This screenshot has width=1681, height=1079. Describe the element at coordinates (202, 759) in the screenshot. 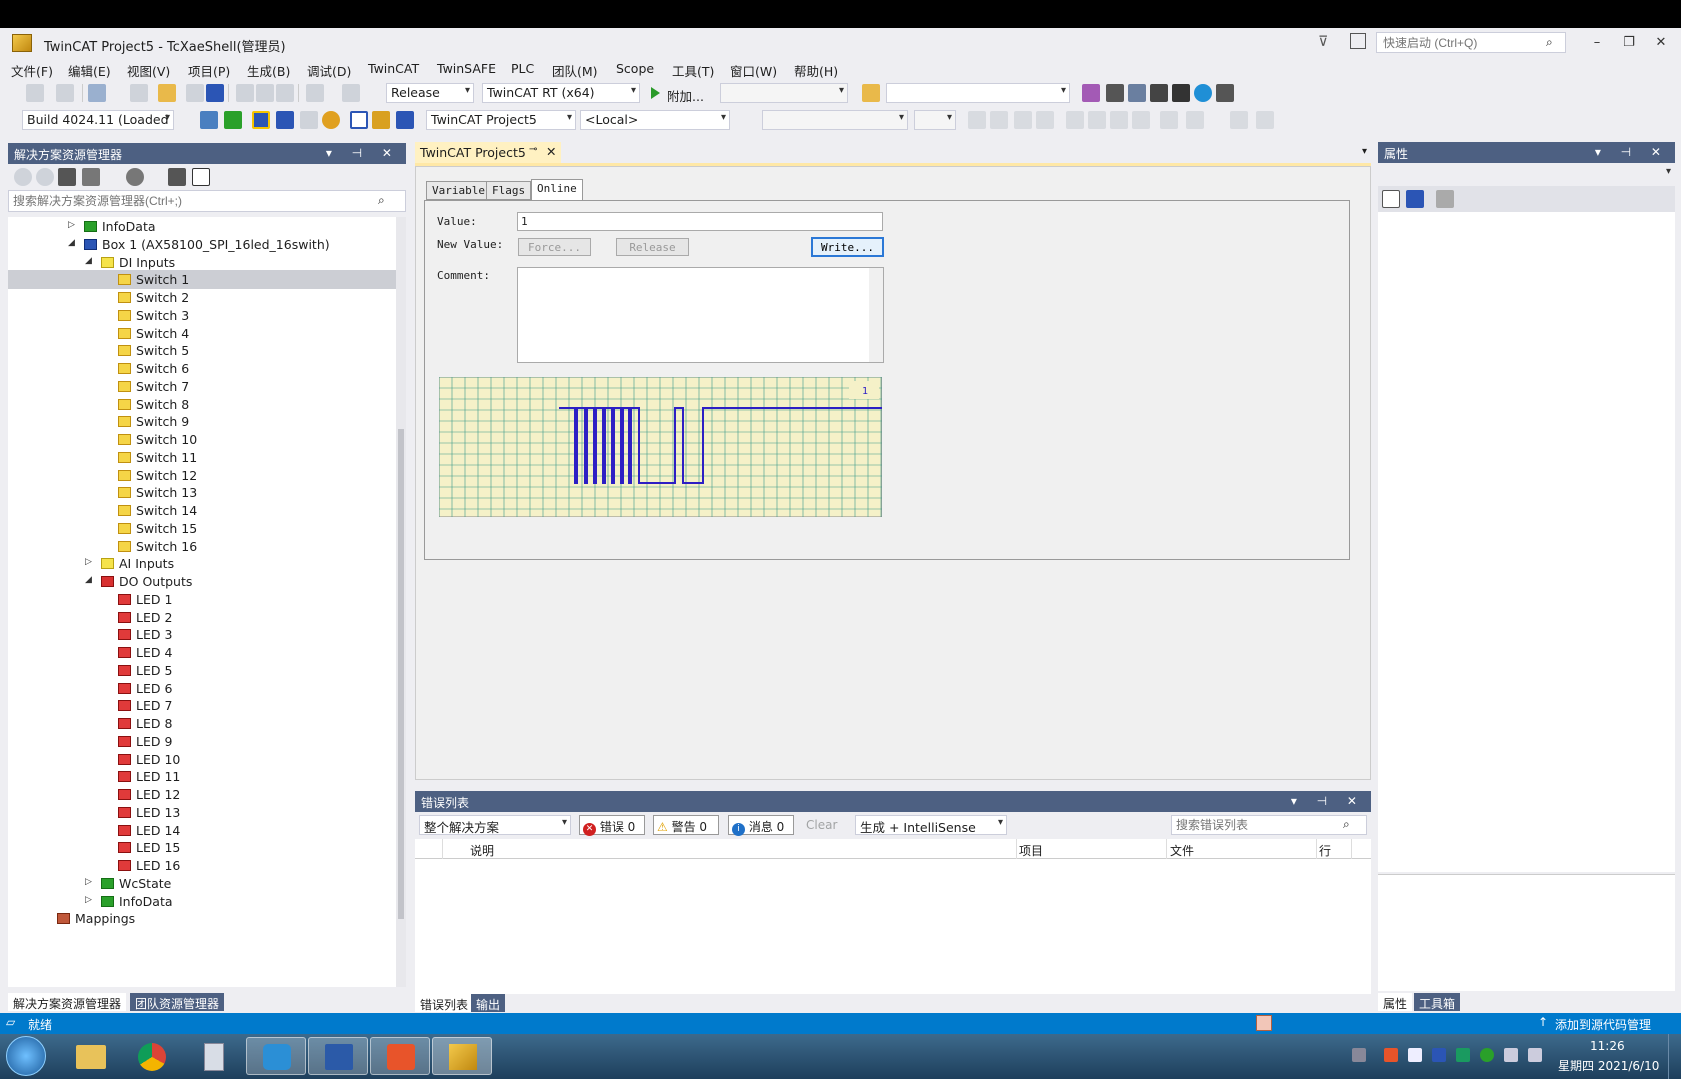

I see `tree-item: LED 10` at that location.